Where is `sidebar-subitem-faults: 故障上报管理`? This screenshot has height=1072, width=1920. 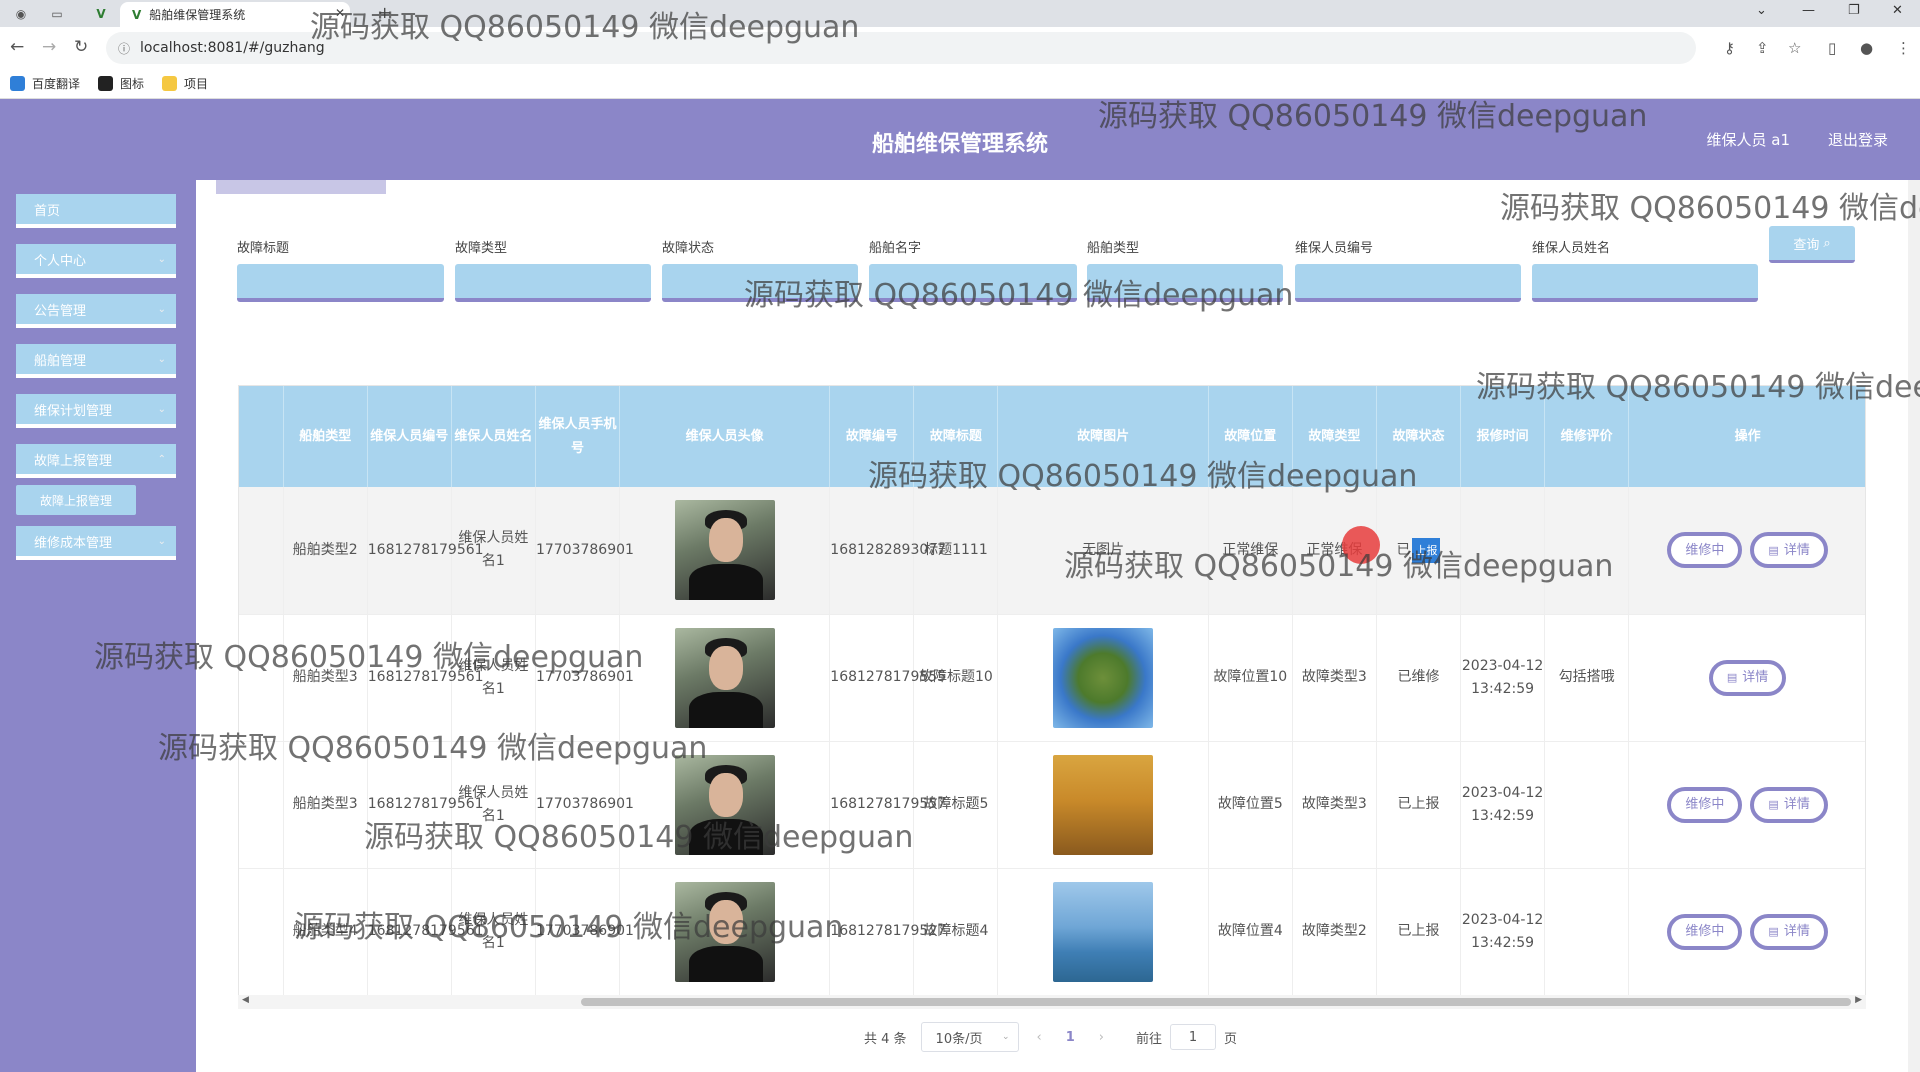
sidebar-subitem-faults: 故障上报管理 is located at coordinates (76, 500).